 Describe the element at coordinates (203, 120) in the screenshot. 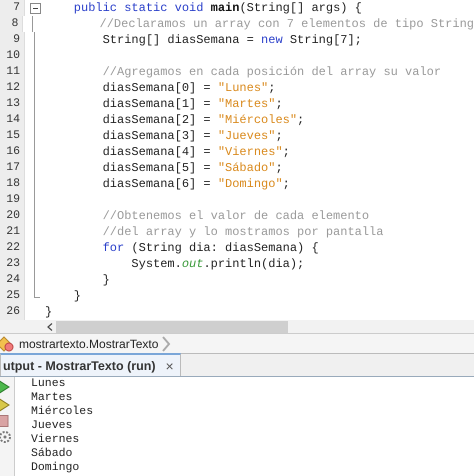

I see `code-line: diasSemana[2] = "Miércoles";` at that location.